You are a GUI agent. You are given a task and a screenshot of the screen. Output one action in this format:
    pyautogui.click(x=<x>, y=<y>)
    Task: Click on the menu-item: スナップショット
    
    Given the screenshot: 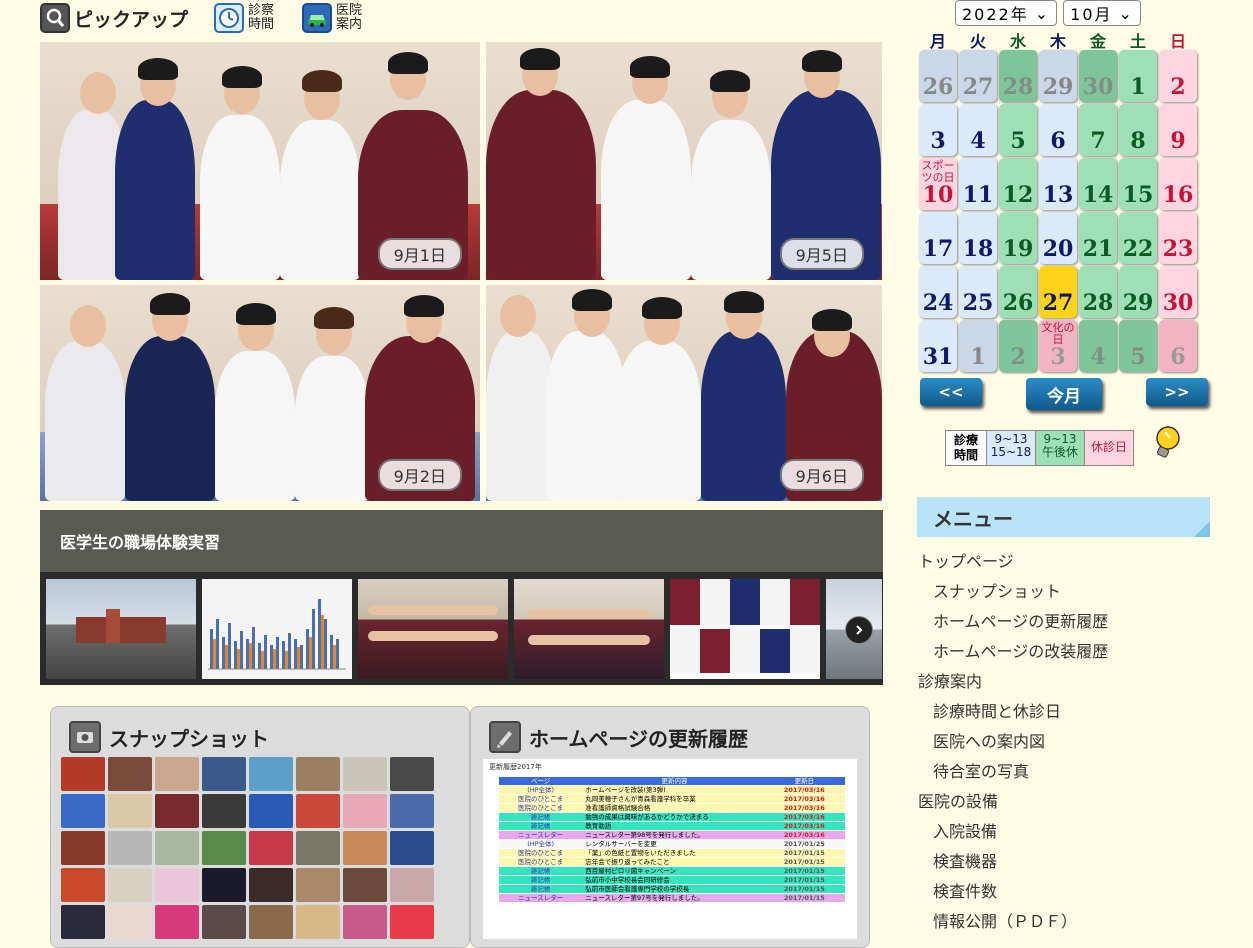 What is the action you would take?
    pyautogui.click(x=1013, y=595)
    